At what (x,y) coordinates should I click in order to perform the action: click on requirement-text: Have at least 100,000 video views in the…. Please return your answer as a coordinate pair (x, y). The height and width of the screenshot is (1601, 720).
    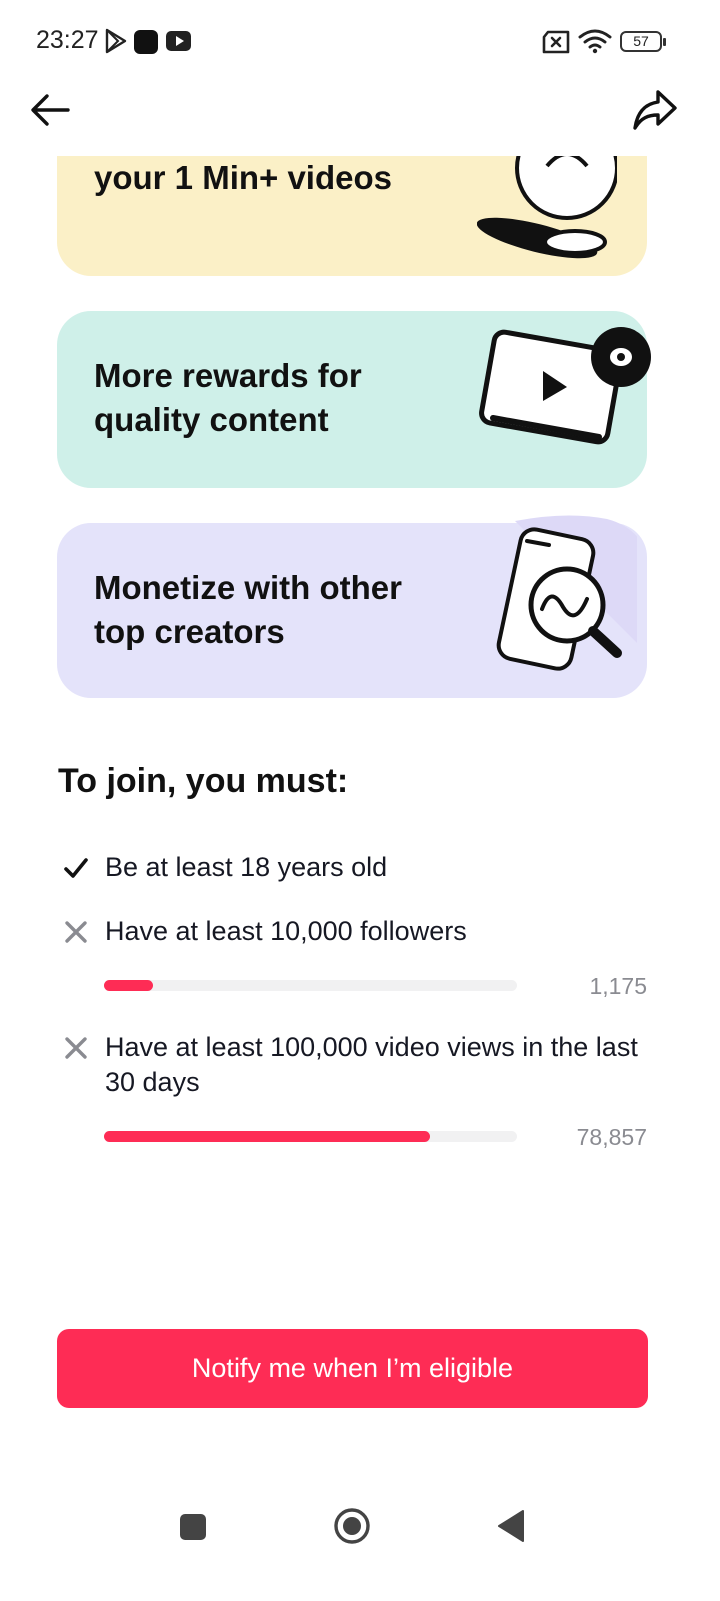
    Looking at the image, I should click on (371, 1064).